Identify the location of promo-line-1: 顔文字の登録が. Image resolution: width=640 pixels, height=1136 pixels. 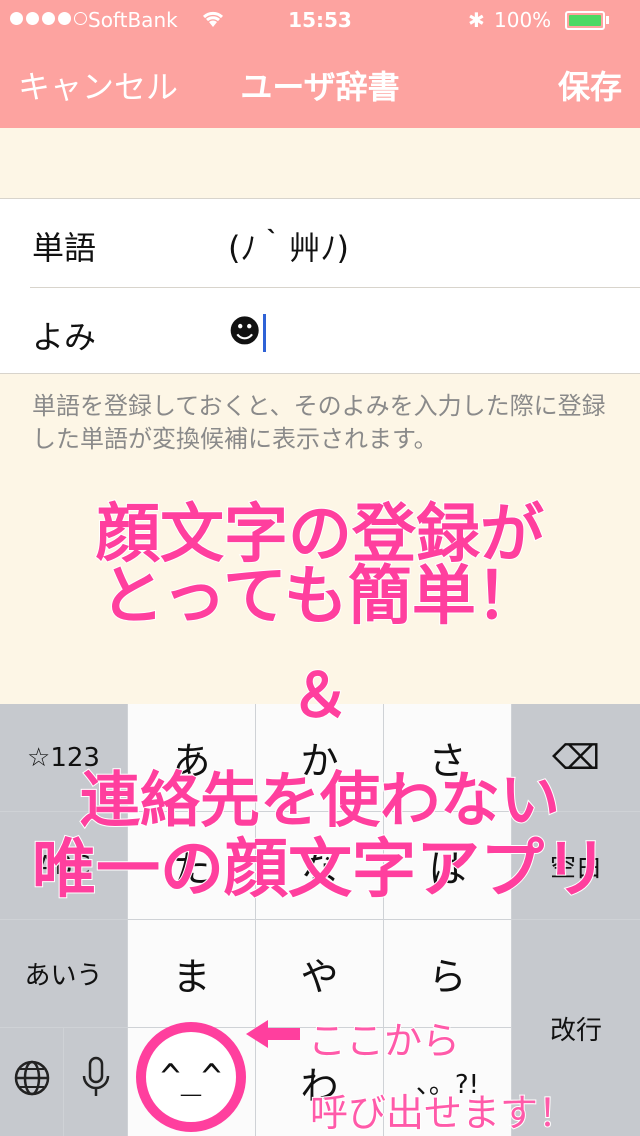
(320, 535).